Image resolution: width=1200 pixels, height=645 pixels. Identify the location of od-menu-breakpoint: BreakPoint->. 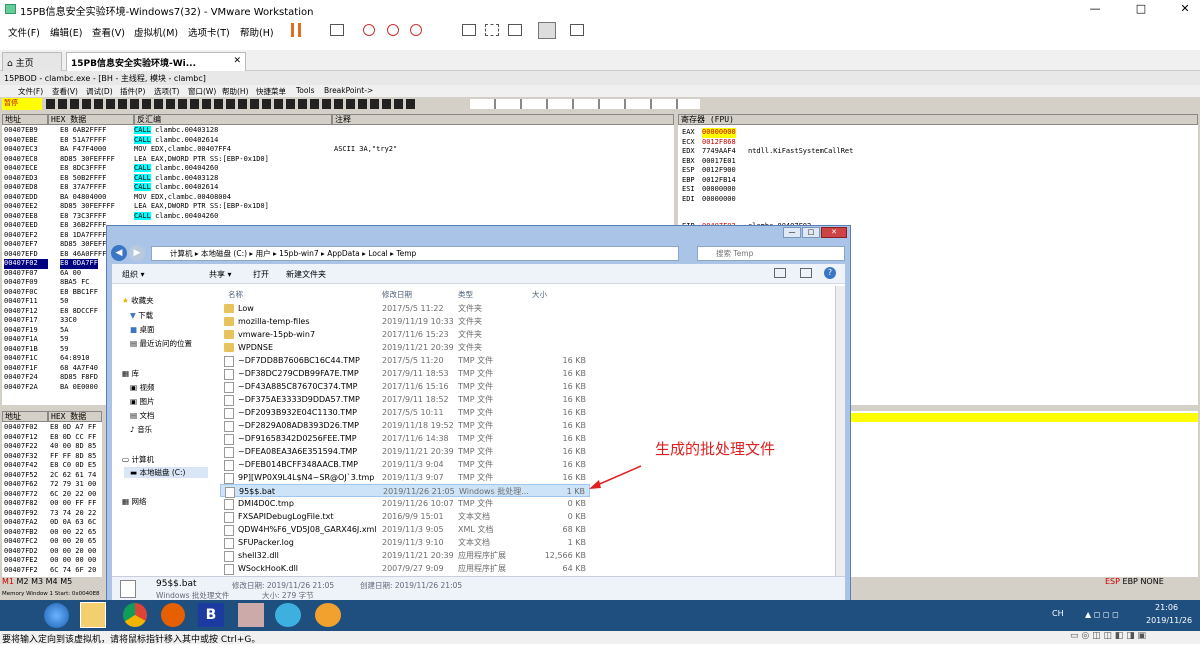
(348, 90).